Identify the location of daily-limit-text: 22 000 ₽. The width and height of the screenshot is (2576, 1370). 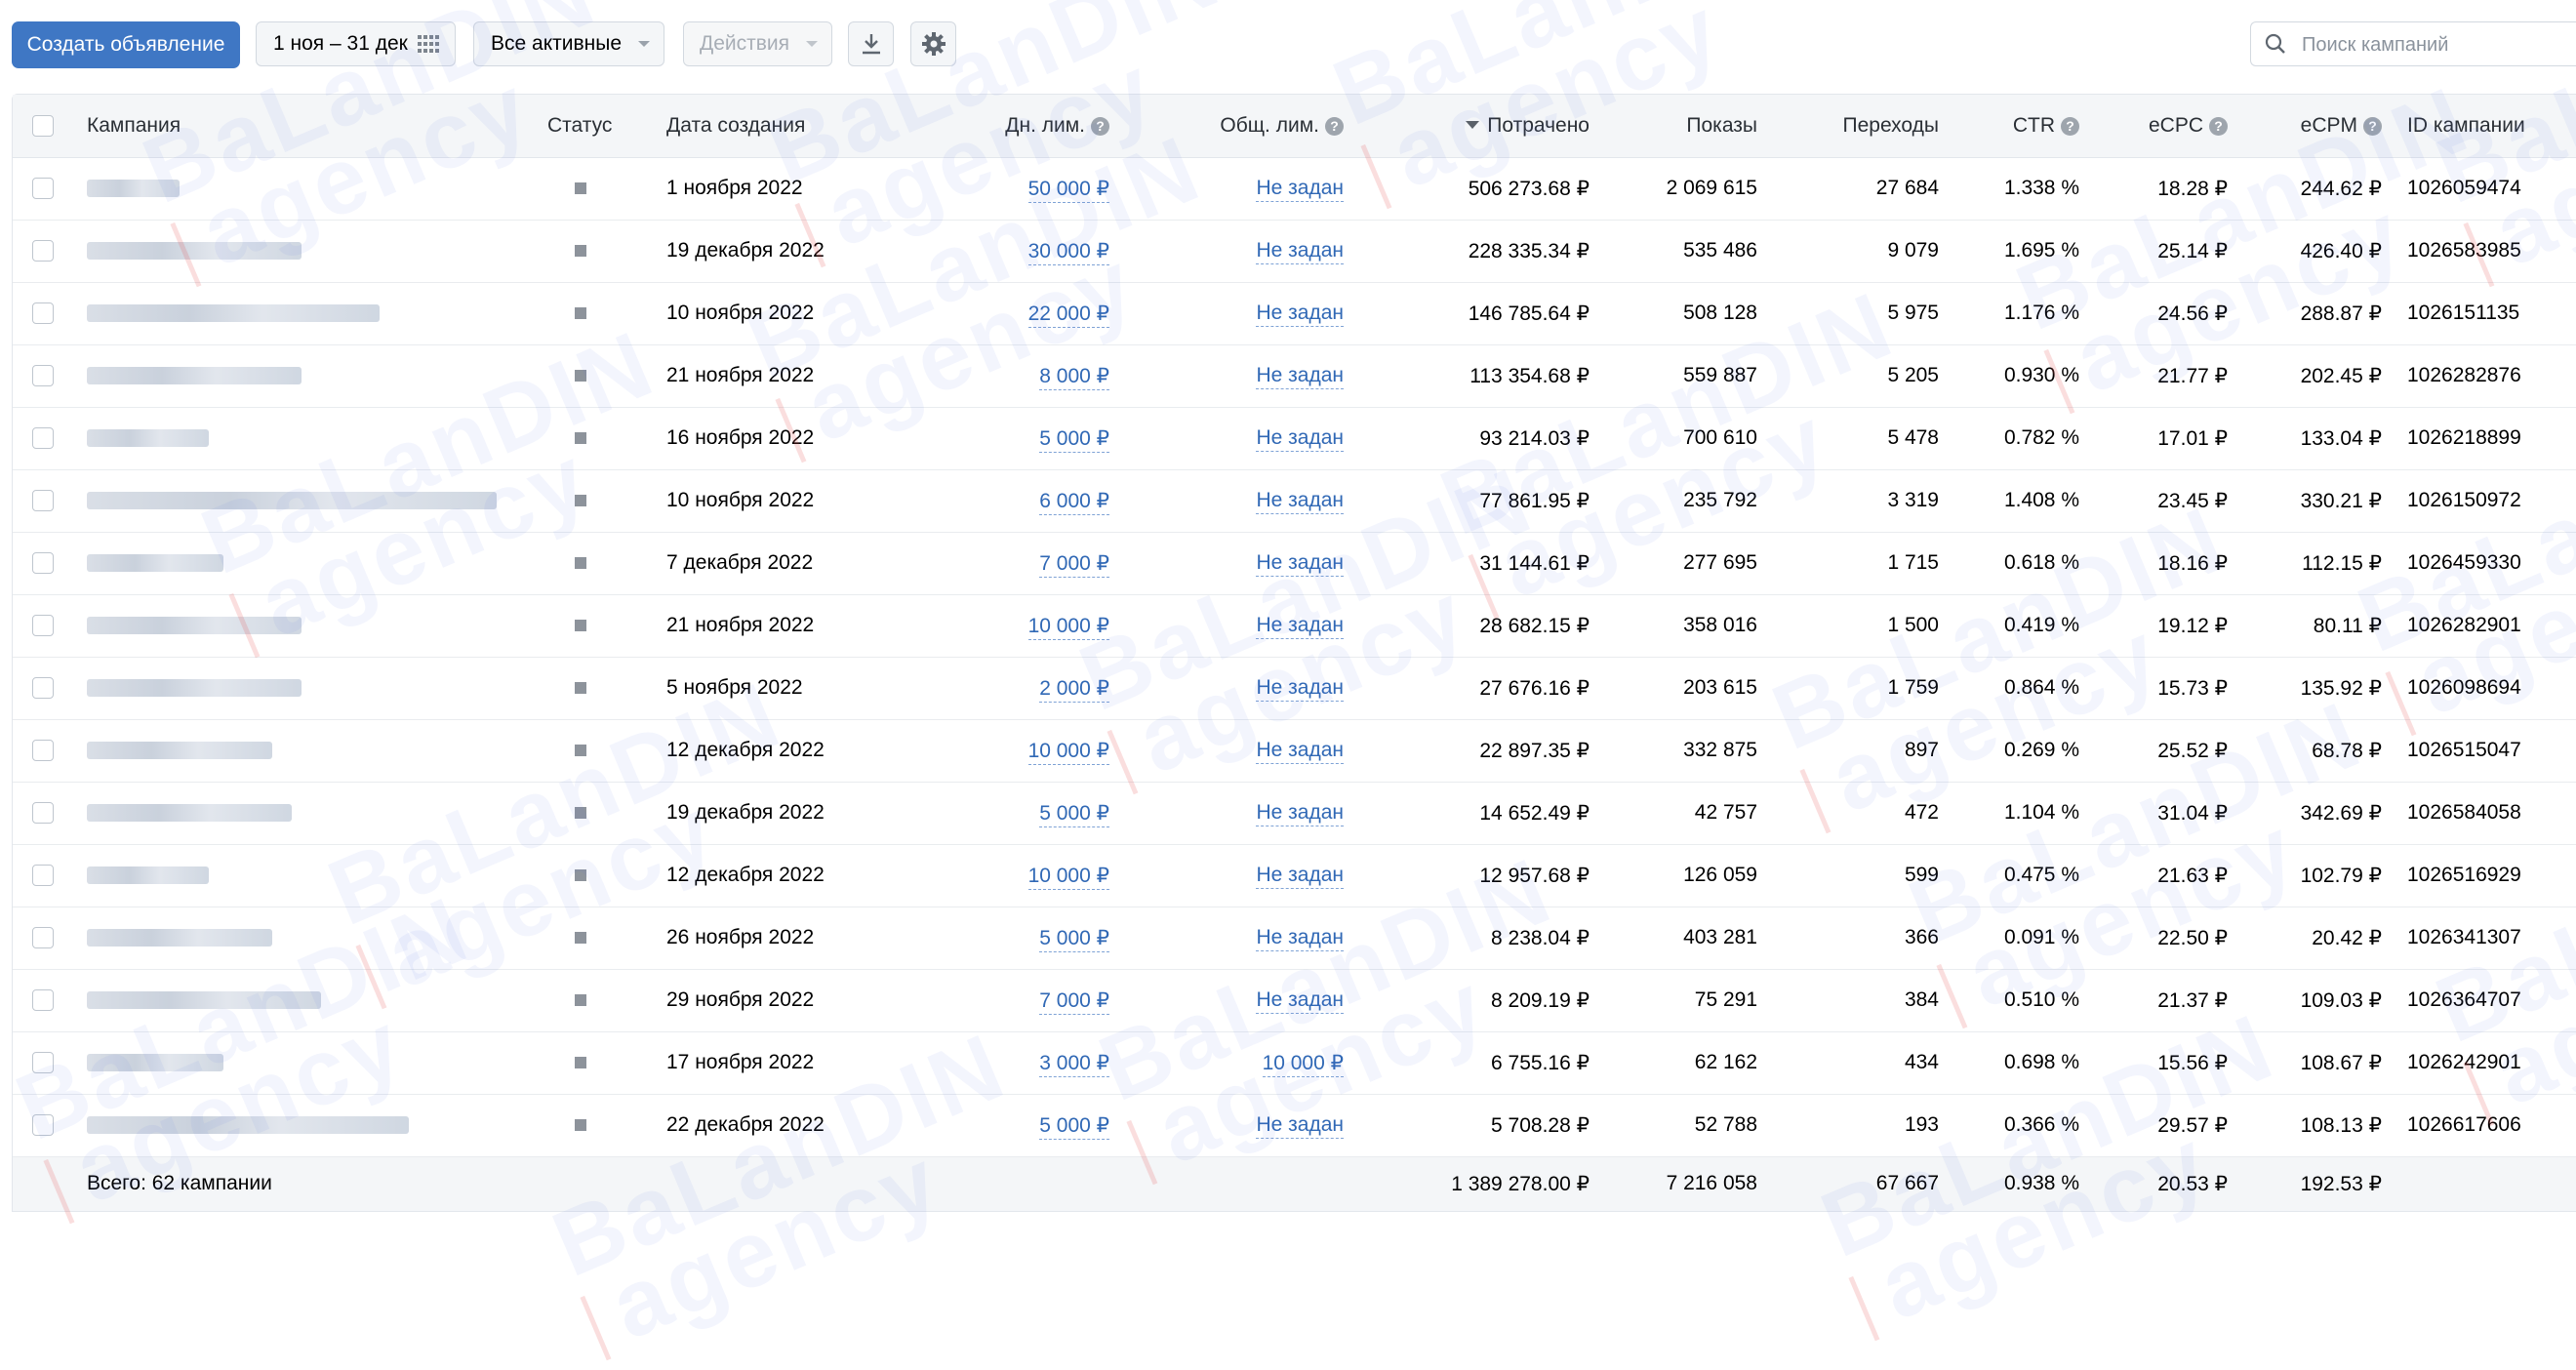
(1068, 315).